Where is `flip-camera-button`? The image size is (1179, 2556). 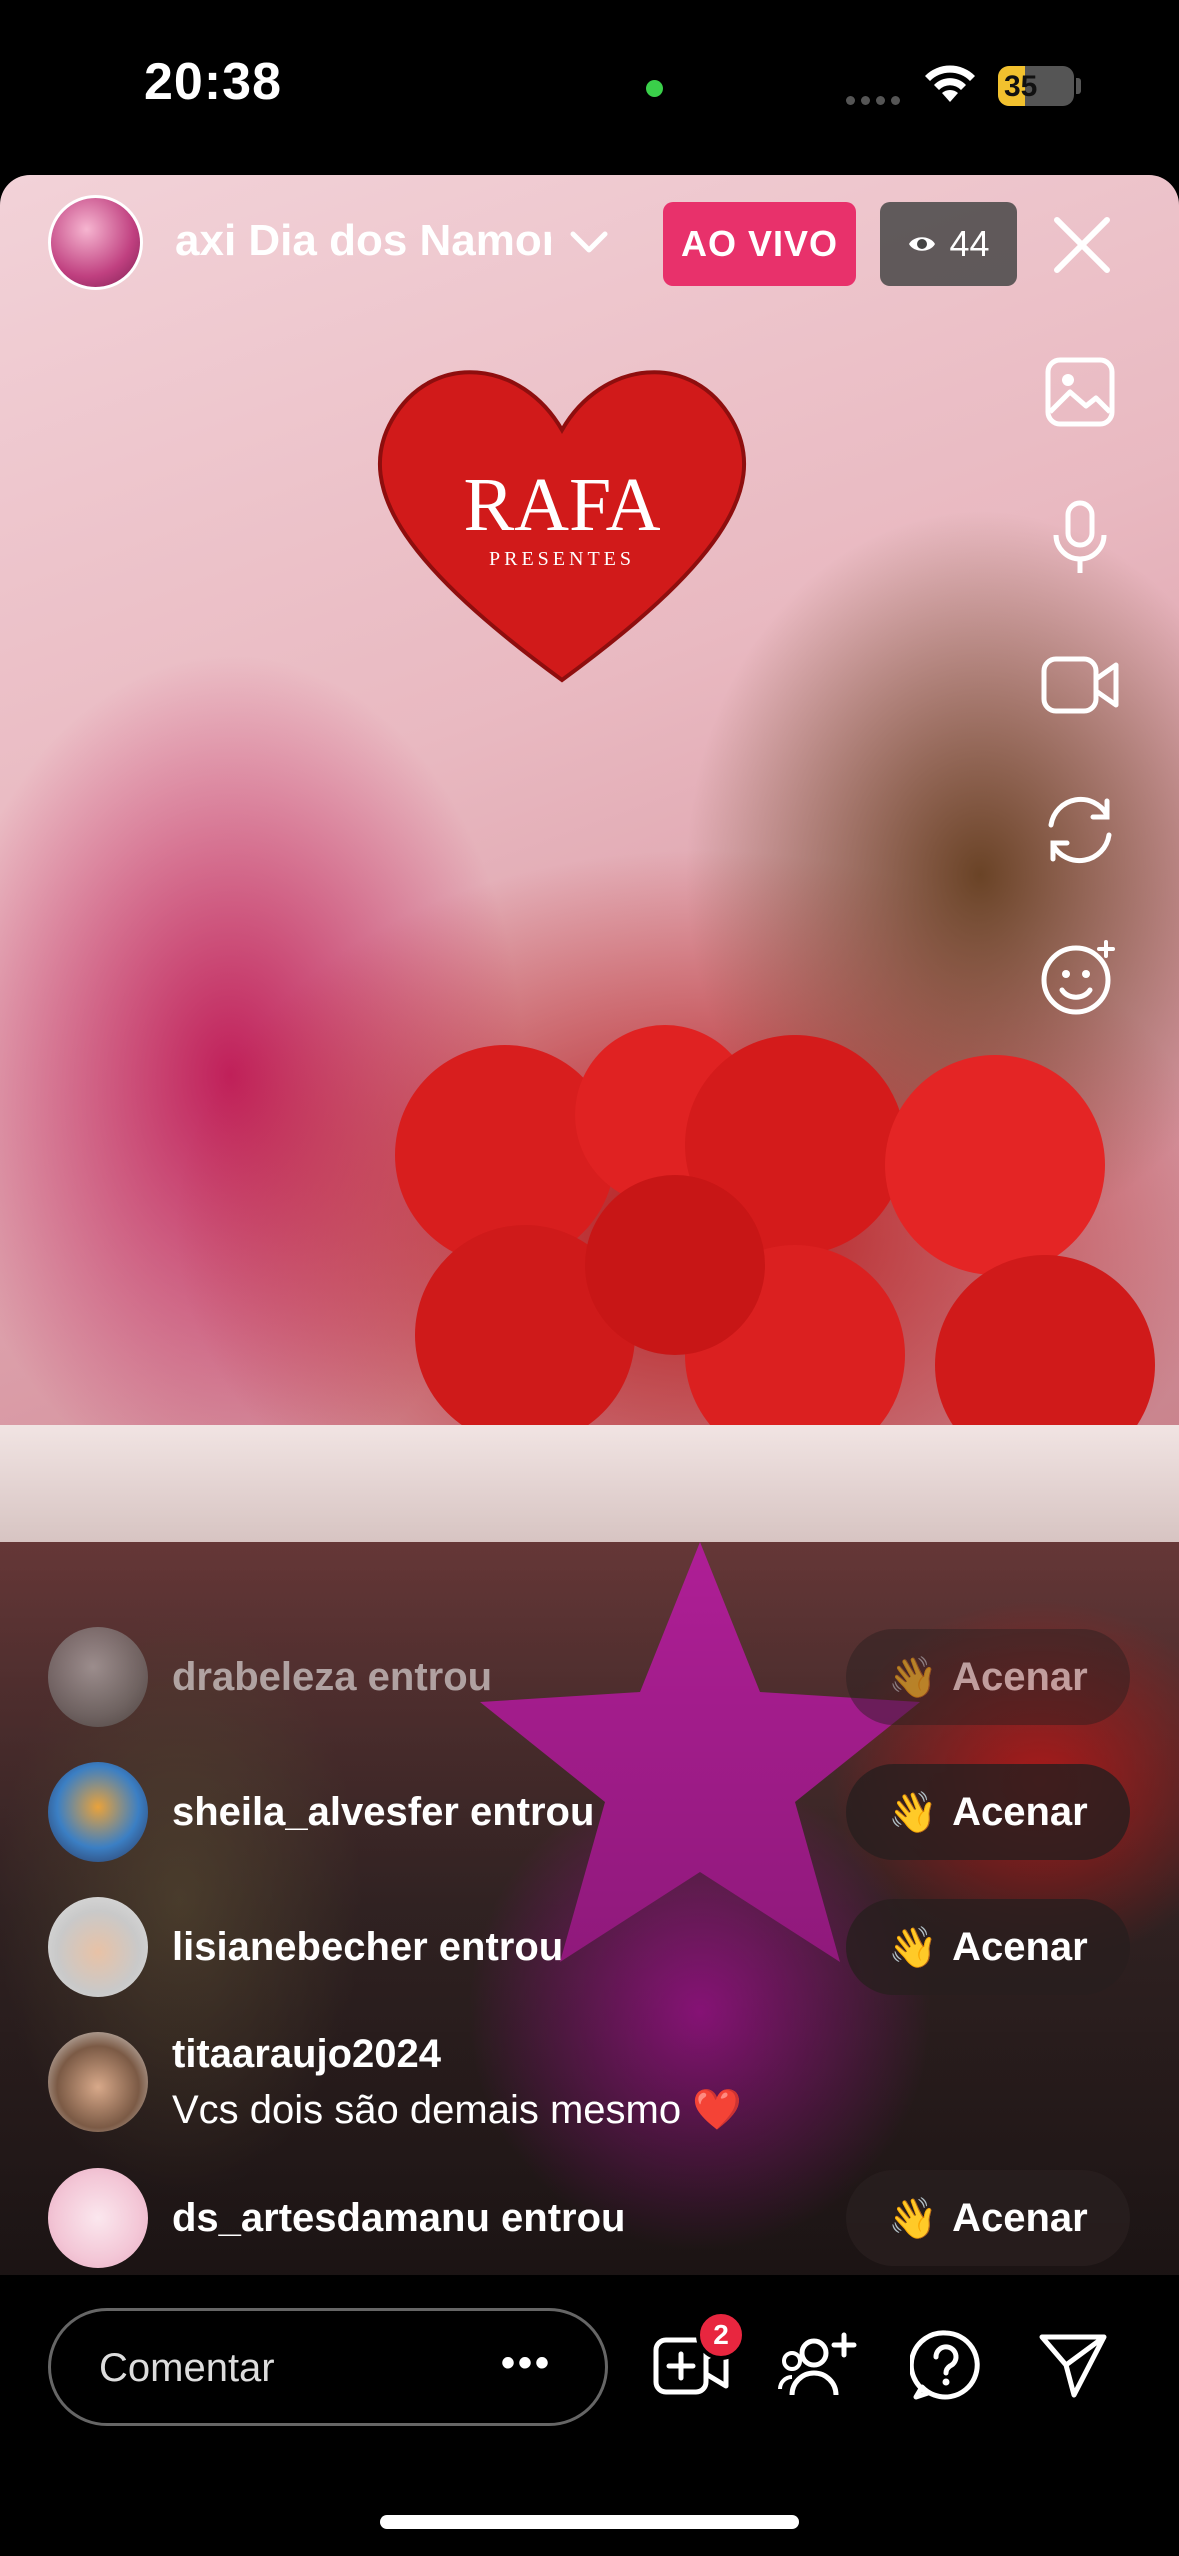
flip-camera-button is located at coordinates (1080, 830).